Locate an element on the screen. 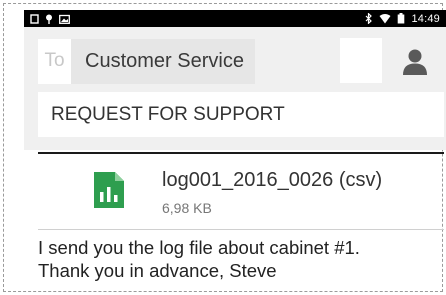 This screenshot has height=295, width=446. notification-pin-icon is located at coordinates (49, 19).